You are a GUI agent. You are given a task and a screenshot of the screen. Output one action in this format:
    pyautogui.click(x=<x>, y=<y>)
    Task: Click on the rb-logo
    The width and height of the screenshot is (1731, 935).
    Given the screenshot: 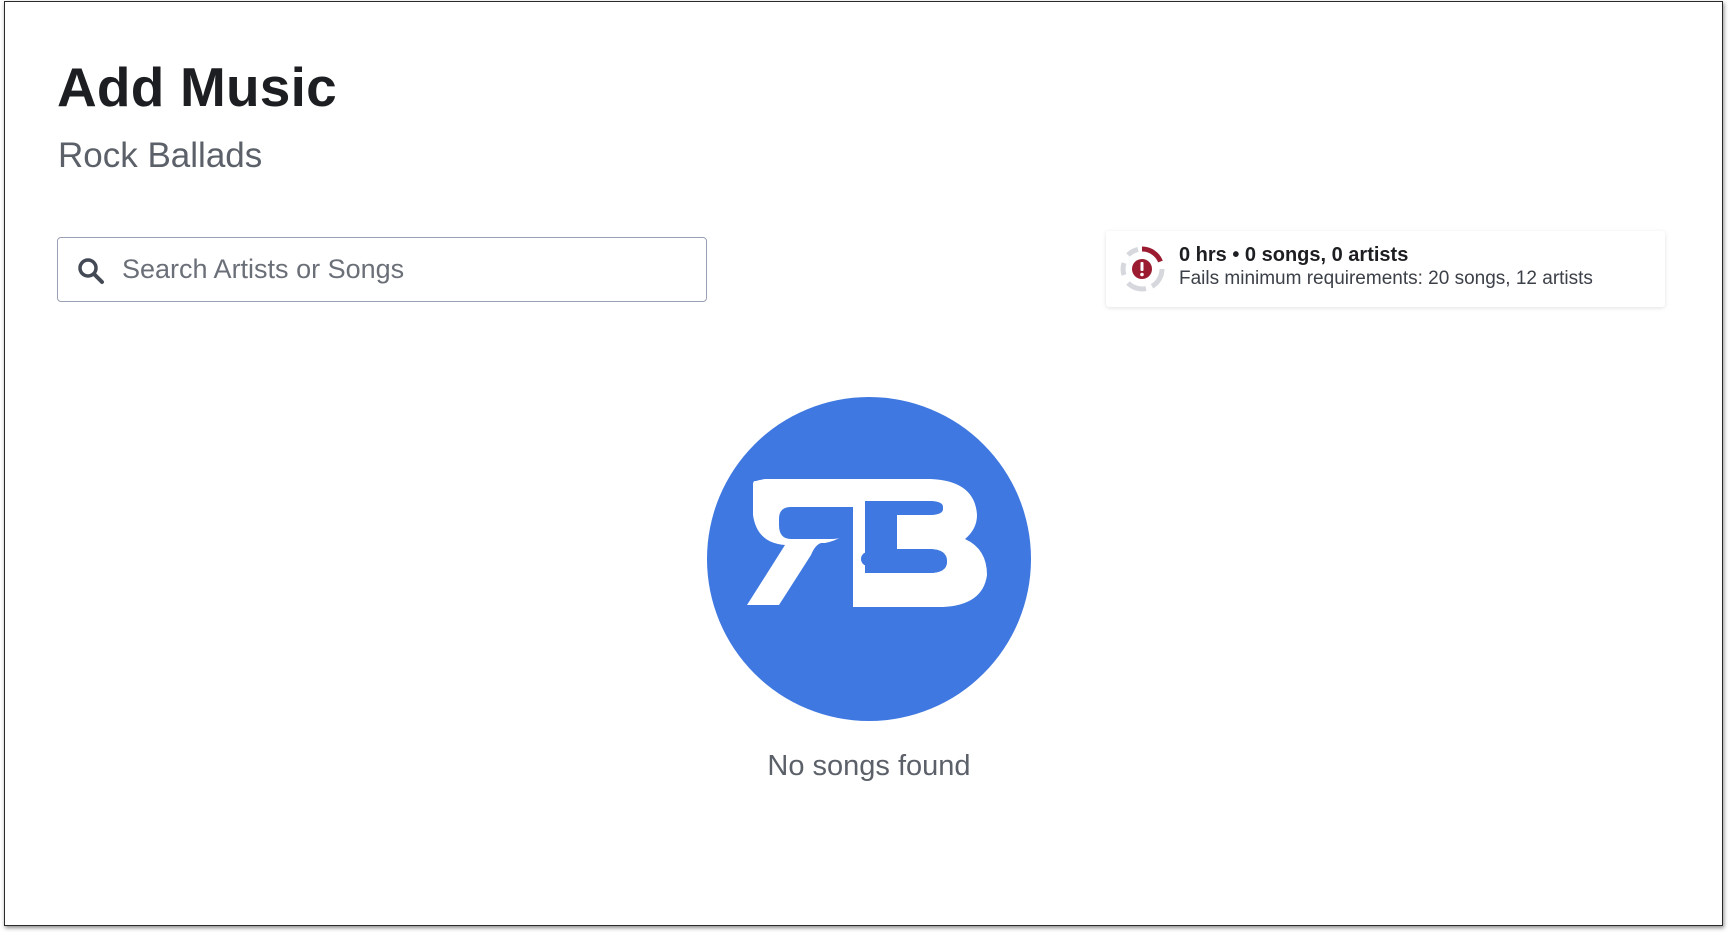 What is the action you would take?
    pyautogui.click(x=869, y=559)
    